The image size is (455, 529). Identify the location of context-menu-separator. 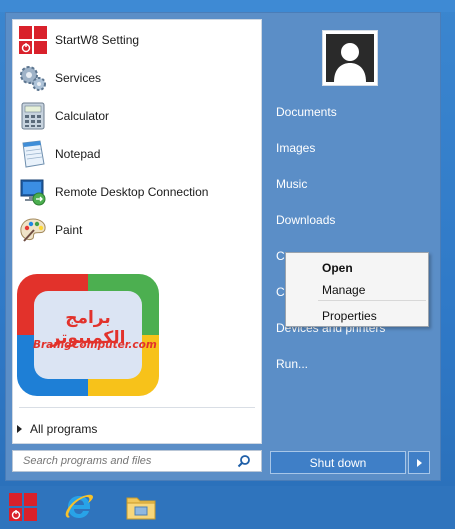
(372, 300).